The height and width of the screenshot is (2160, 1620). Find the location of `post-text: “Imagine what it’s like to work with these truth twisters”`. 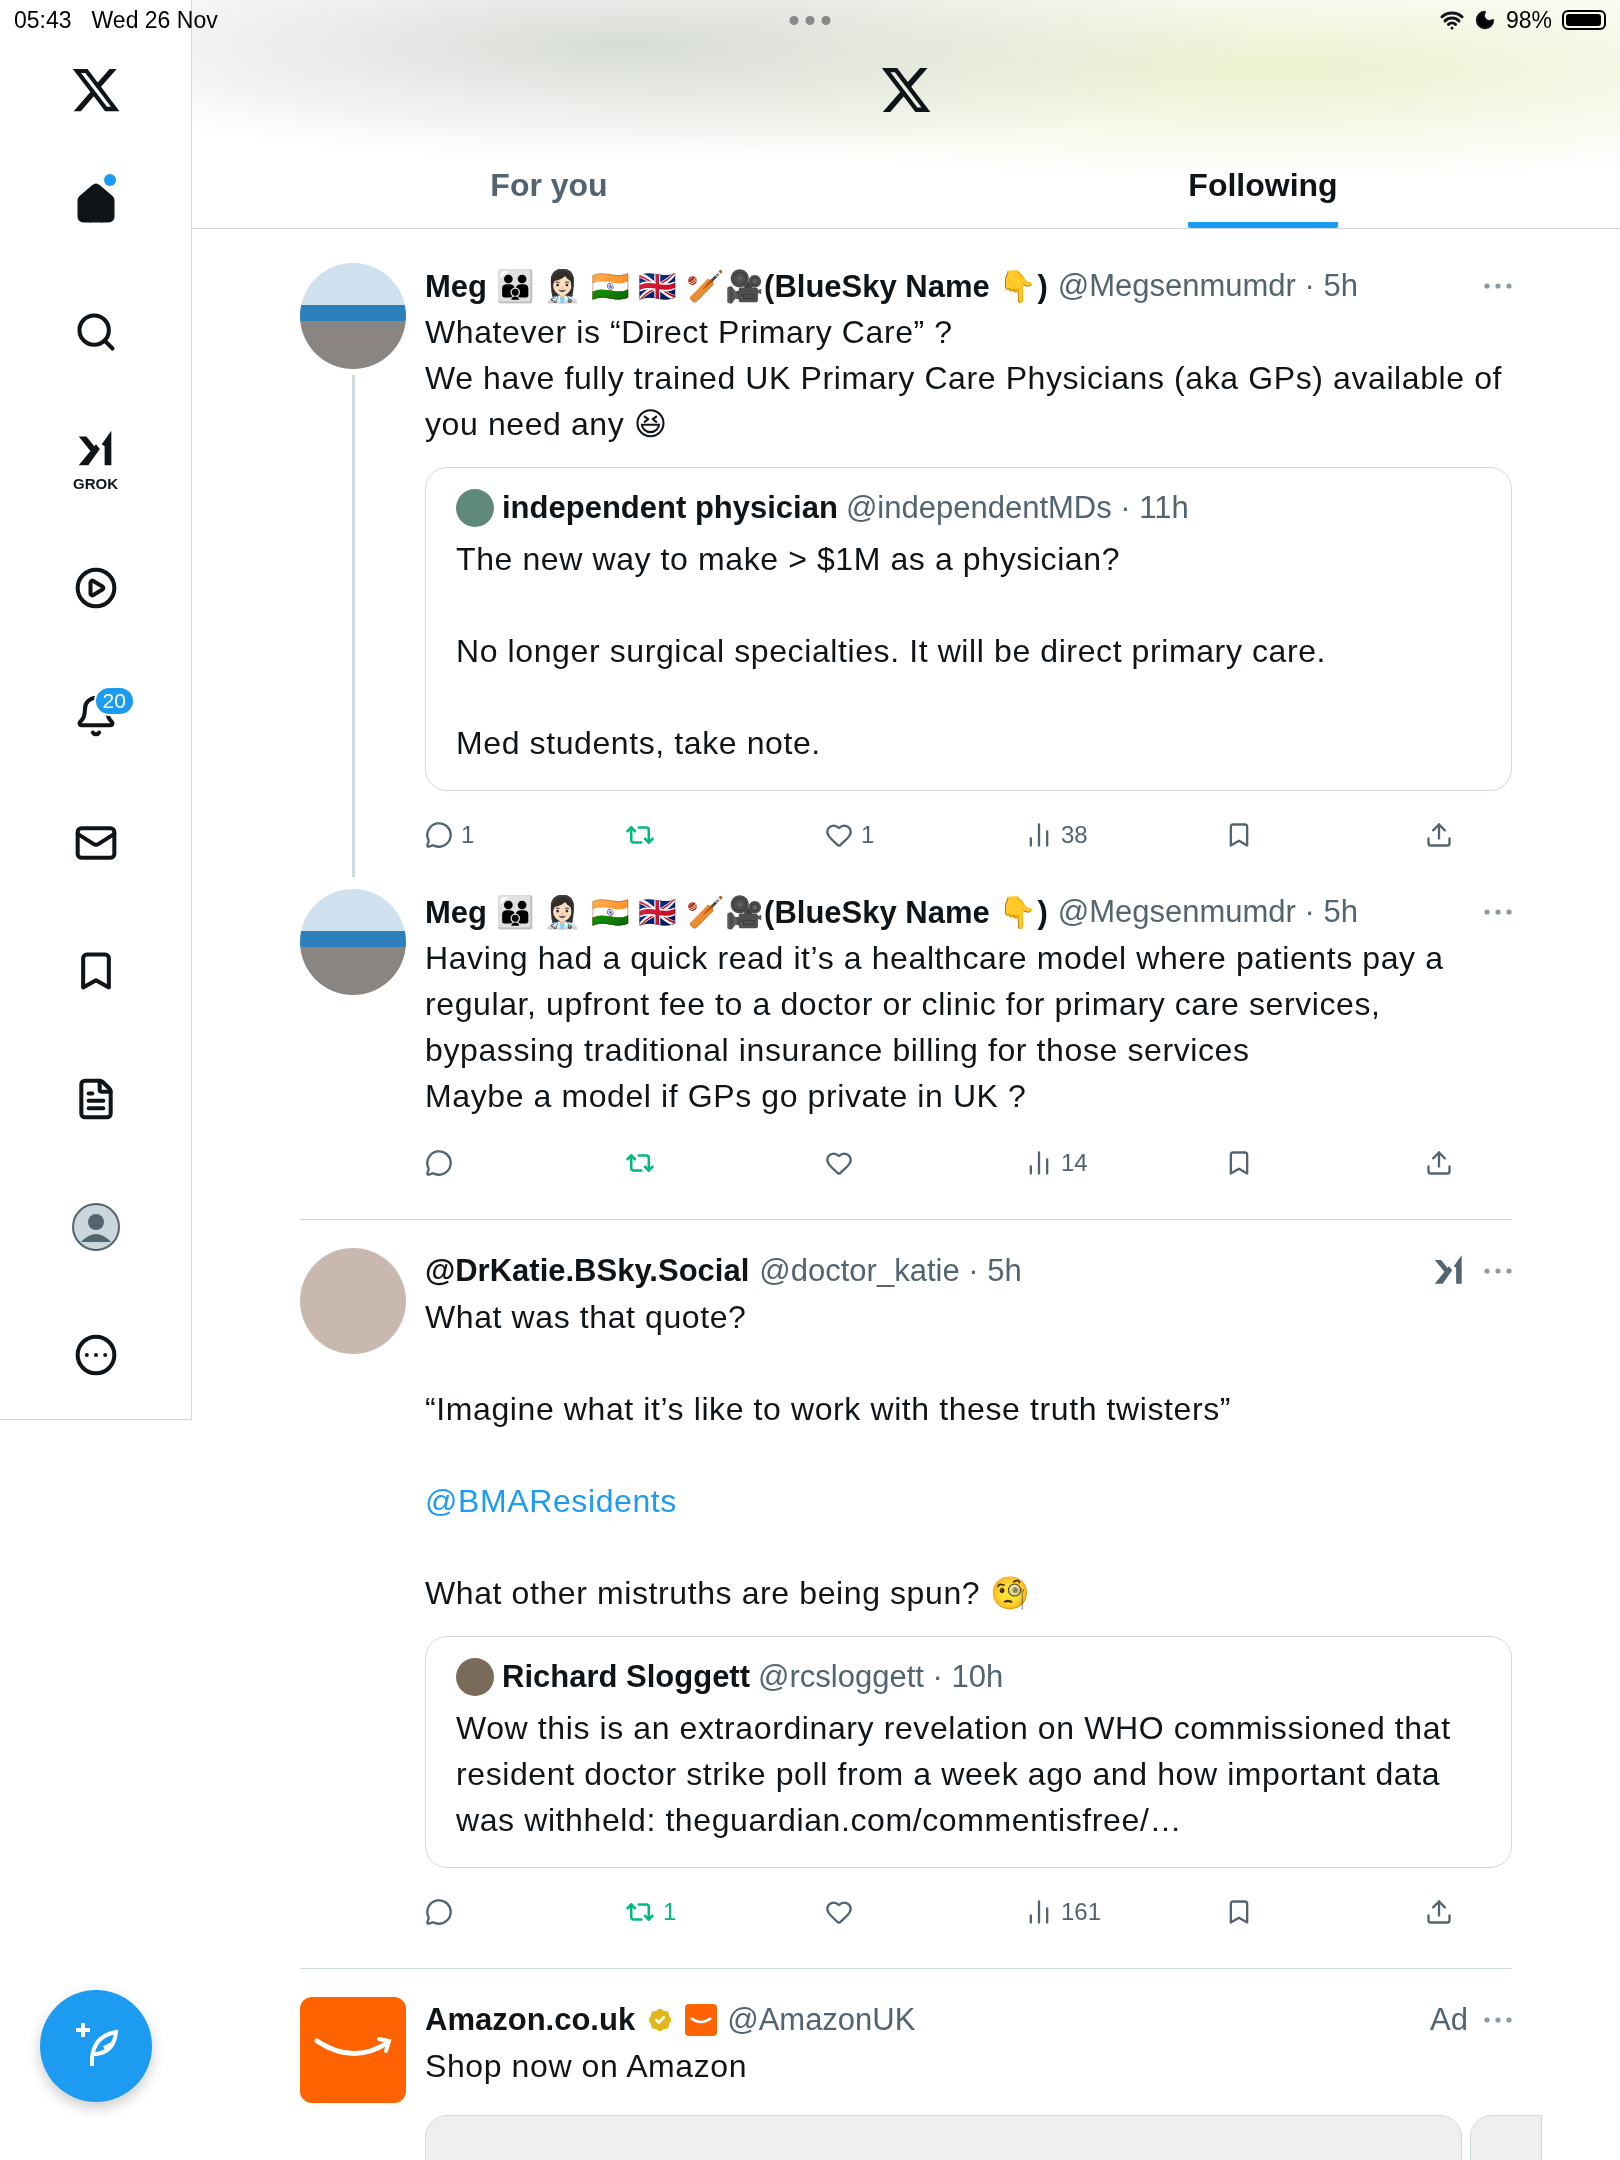

post-text: “Imagine what it’s like to work with these truth twisters” is located at coordinates (829, 1409).